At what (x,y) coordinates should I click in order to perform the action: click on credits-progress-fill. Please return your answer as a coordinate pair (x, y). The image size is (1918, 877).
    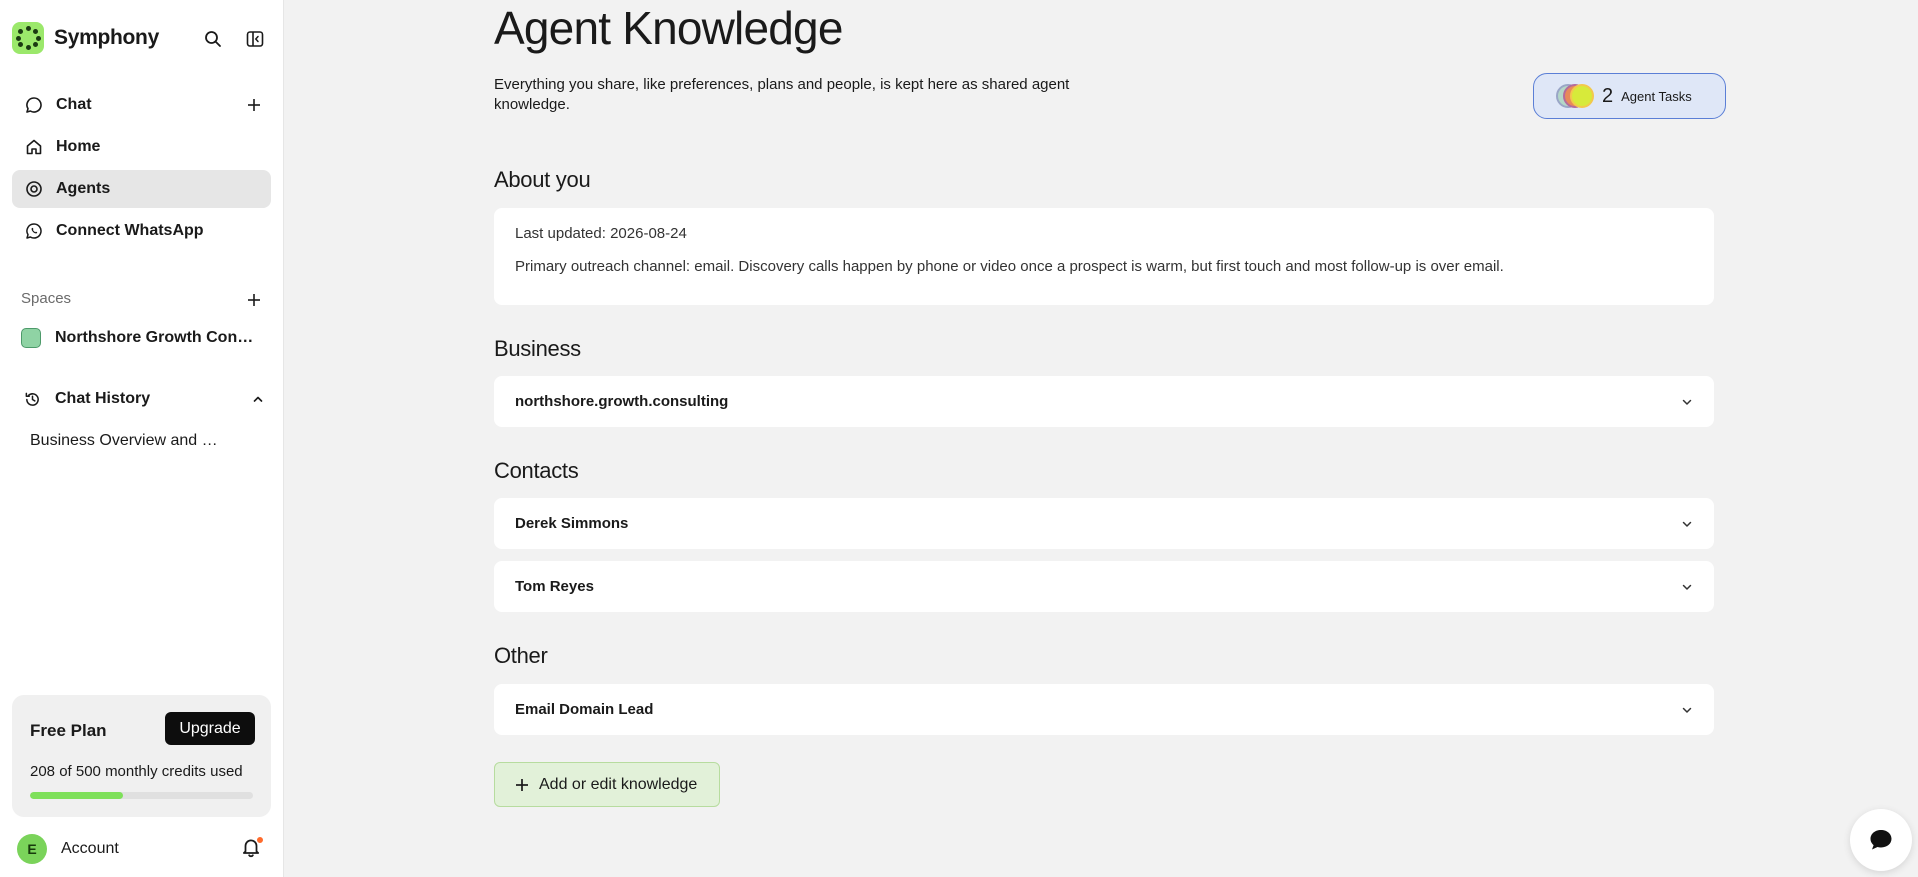
    Looking at the image, I should click on (76, 795).